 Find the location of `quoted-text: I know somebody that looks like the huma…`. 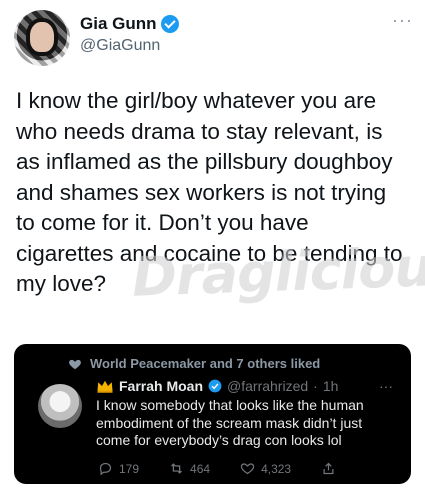

quoted-text: I know somebody that looks like the huma… is located at coordinates (230, 422).